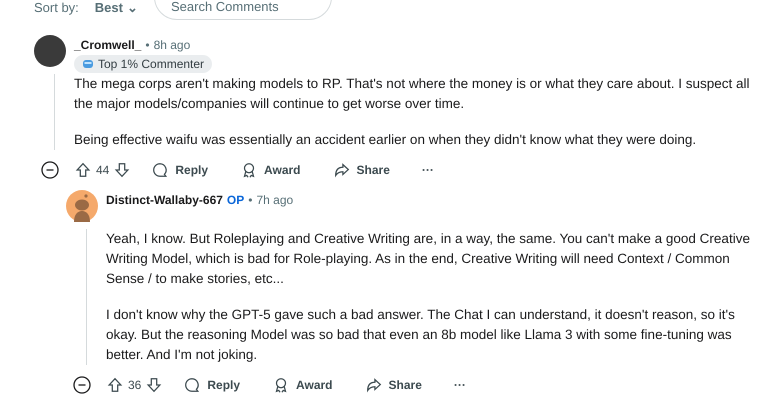 The image size is (776, 402). What do you see at coordinates (135, 385) in the screenshot?
I see `vote-count: 36` at bounding box center [135, 385].